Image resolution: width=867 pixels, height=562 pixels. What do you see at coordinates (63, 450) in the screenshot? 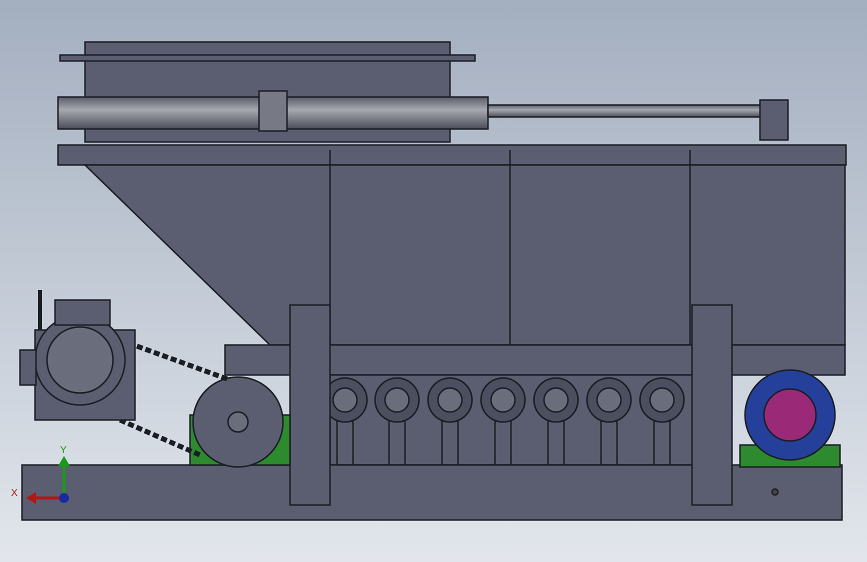
I see `y-axis-label: Y` at bounding box center [63, 450].